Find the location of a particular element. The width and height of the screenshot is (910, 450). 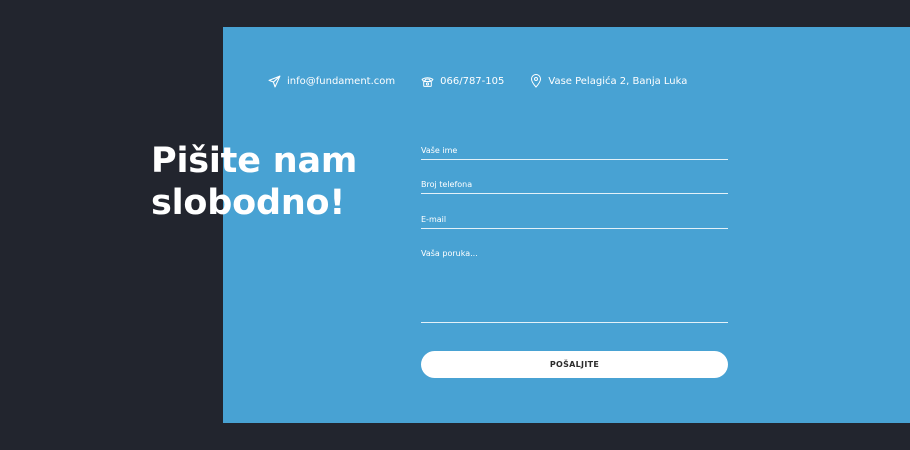

email-input: E-mail is located at coordinates (574, 219).